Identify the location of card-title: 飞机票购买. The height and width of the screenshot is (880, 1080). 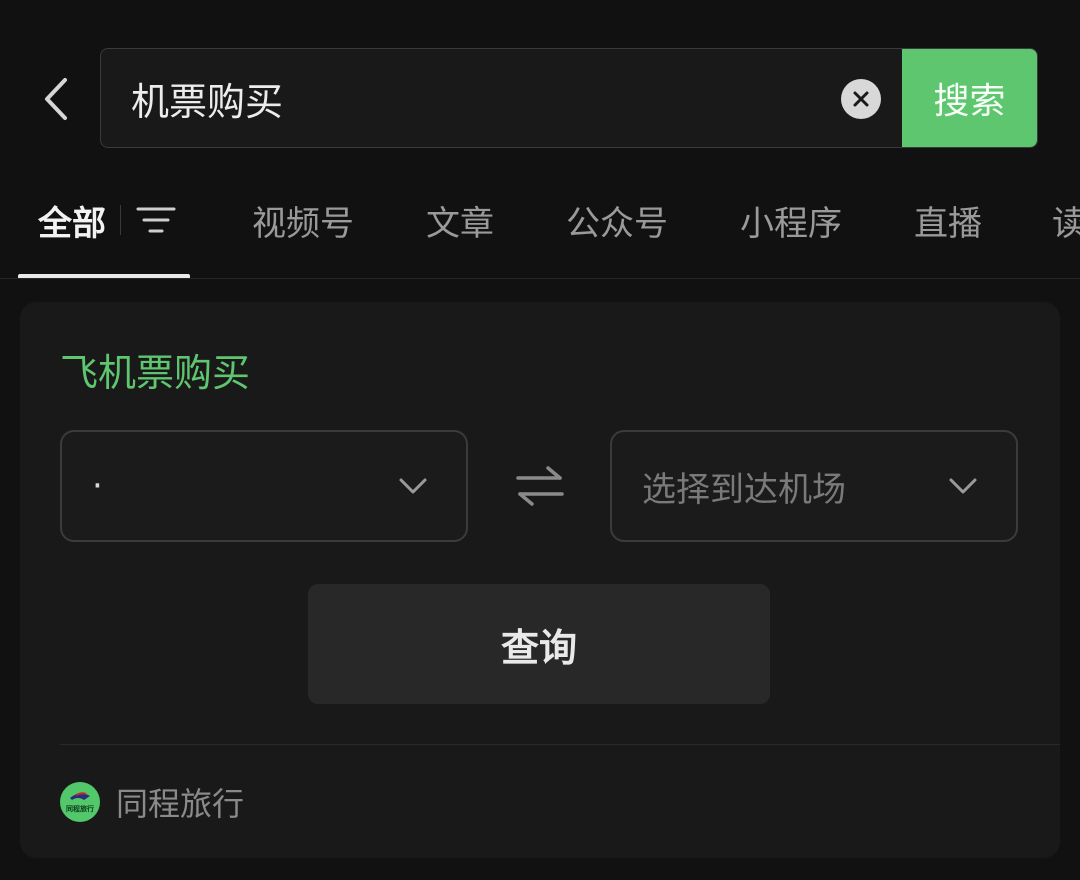
(155, 369).